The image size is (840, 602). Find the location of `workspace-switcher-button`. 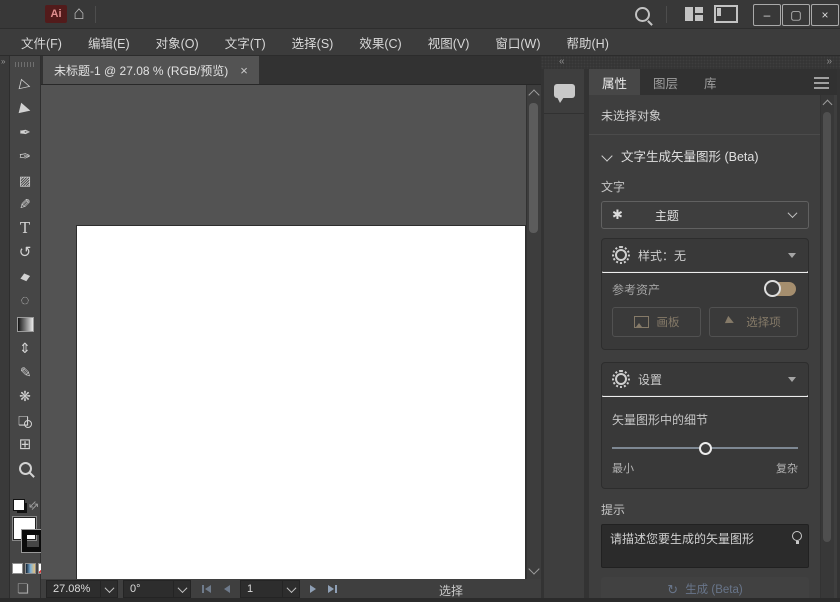

workspace-switcher-button is located at coordinates (694, 14).